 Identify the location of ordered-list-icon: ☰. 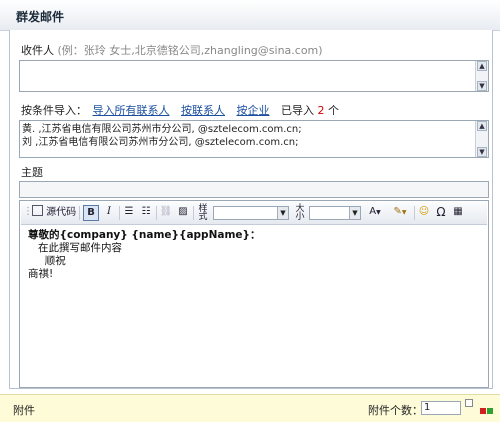
(129, 213).